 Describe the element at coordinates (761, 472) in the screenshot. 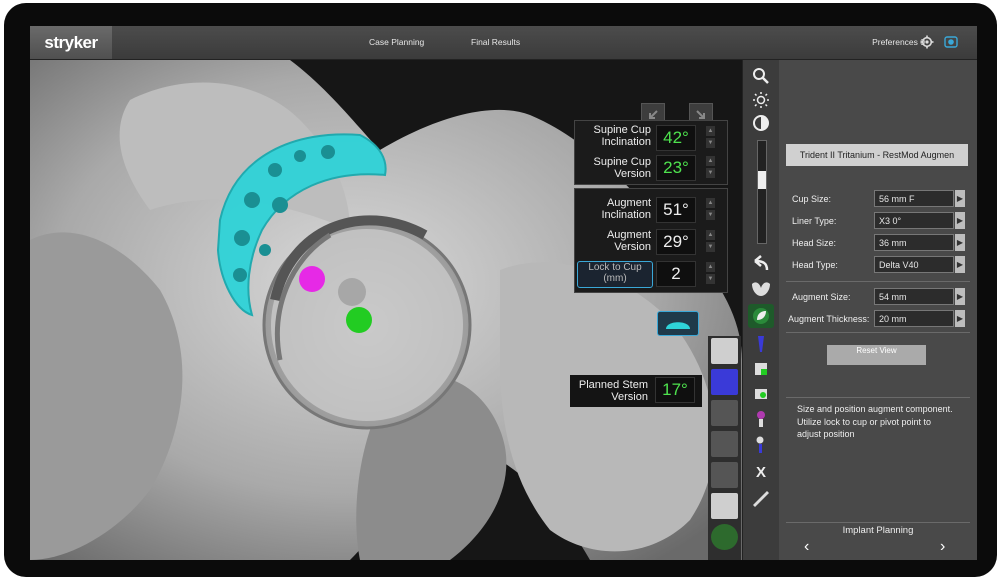

I see `x-ray-icon: X` at that location.